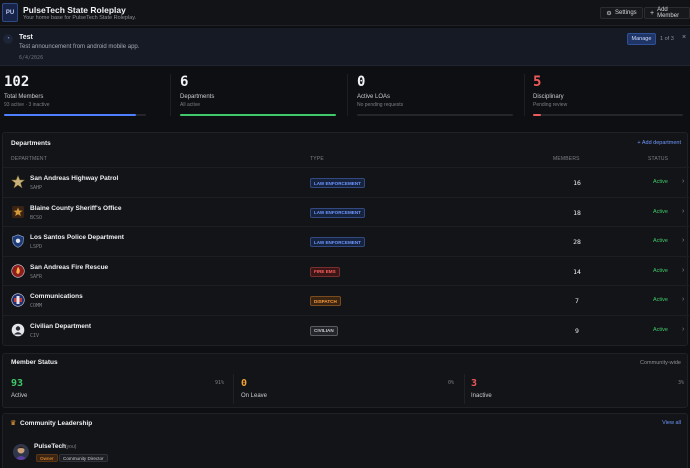 The width and height of the screenshot is (690, 468). Describe the element at coordinates (50, 446) in the screenshot. I see `leader-name: PulseTech` at that location.